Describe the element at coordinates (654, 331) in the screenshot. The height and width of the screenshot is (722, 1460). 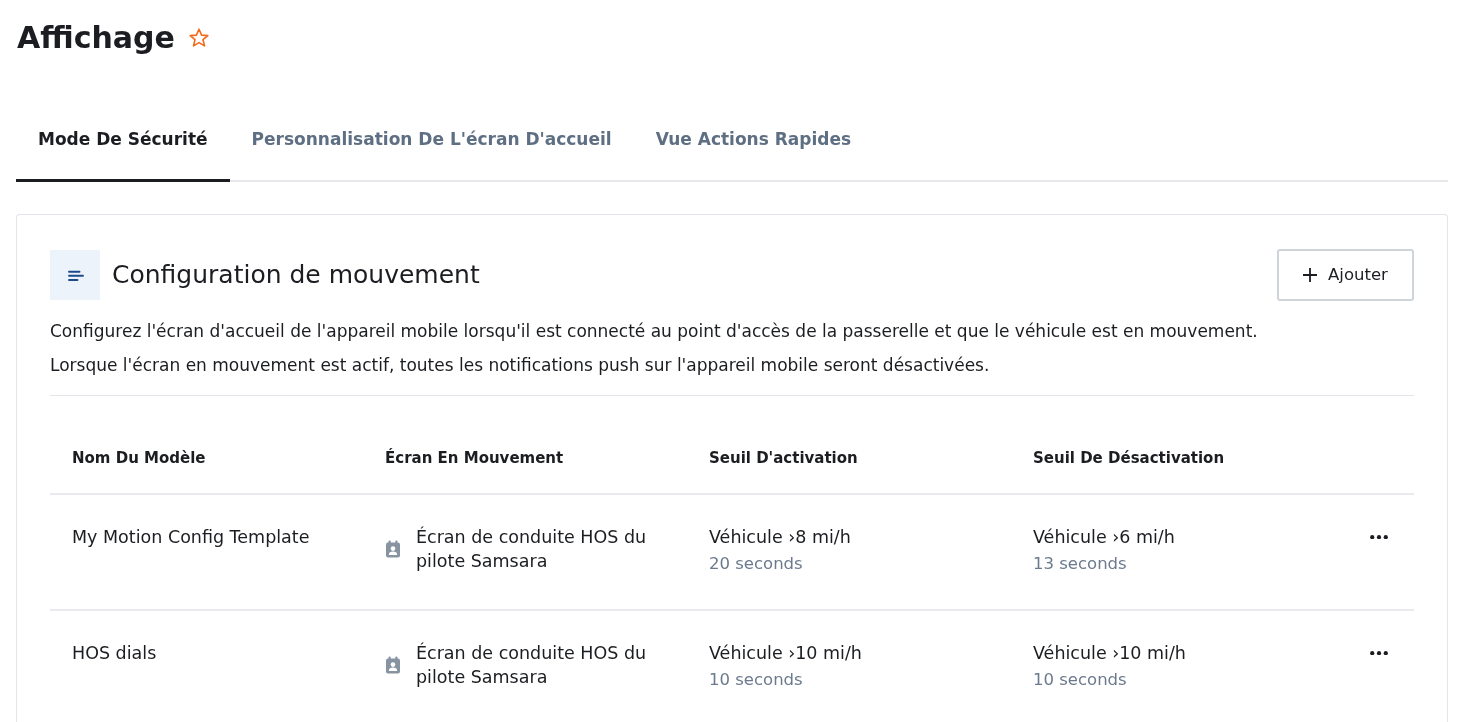
I see `description-text: Configurez l'écran d'accueil de l'appareil mobile lorsqu'il est connecté au point d'accès de la passerelle et que le véhicule est en mouvement.` at that location.